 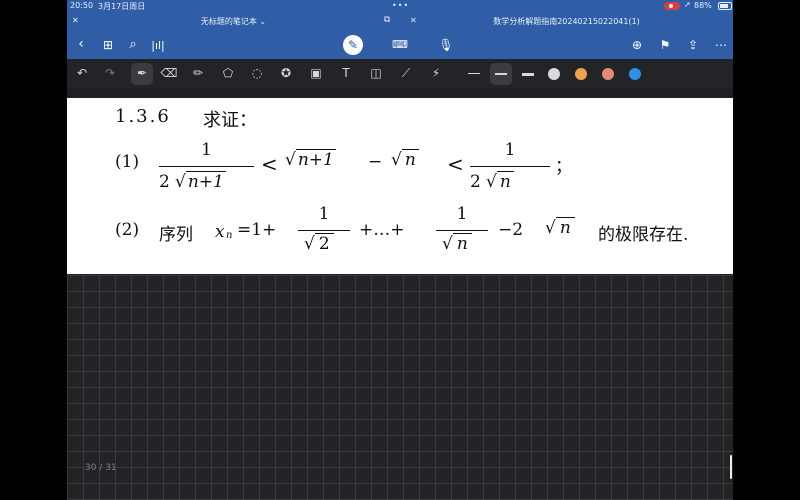 I want to click on lhs-numerator: 1, so click(x=206, y=150).